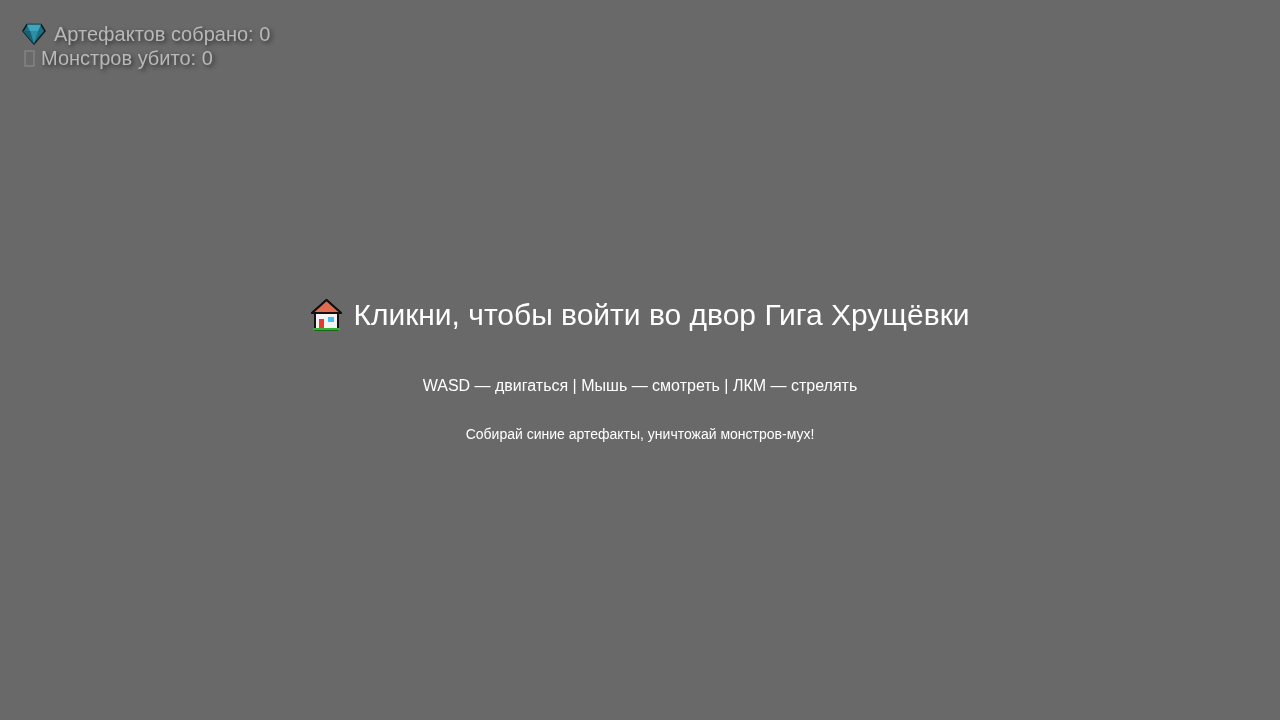 Image resolution: width=1280 pixels, height=720 pixels. I want to click on goal-hint: Собирай синие артефакты, уничтожай монстров-мух!, so click(640, 434).